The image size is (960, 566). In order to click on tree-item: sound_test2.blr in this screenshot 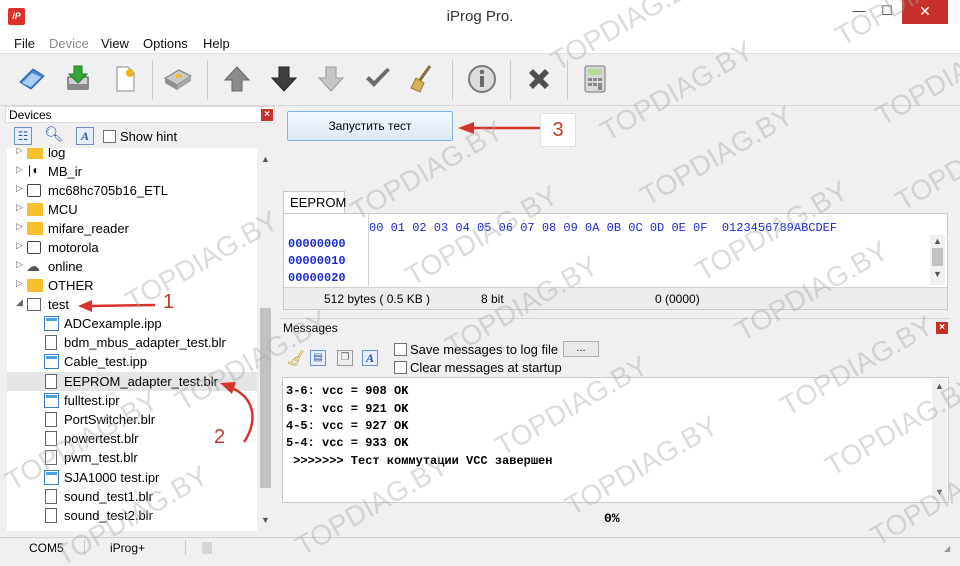, I will do `click(132, 515)`.